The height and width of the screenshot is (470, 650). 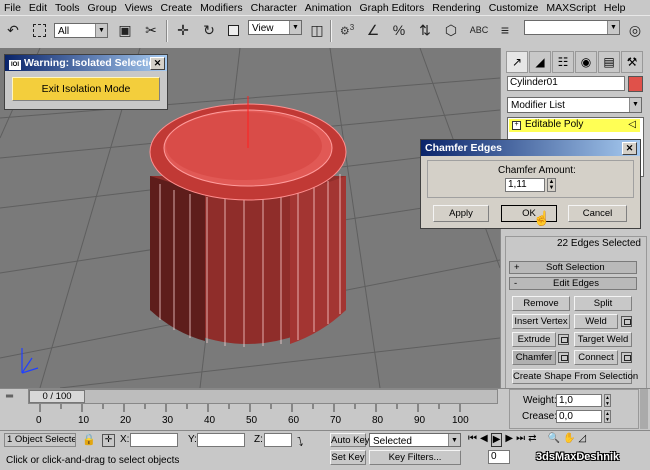 What do you see at coordinates (586, 62) in the screenshot?
I see `motion-tab-icon: ◉` at bounding box center [586, 62].